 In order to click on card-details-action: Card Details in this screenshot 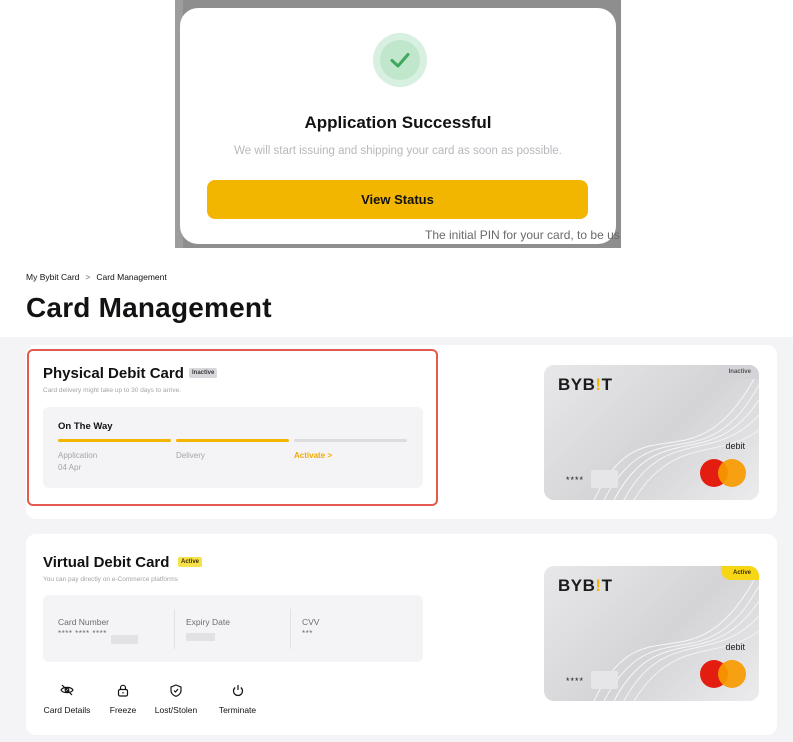, I will do `click(67, 697)`.